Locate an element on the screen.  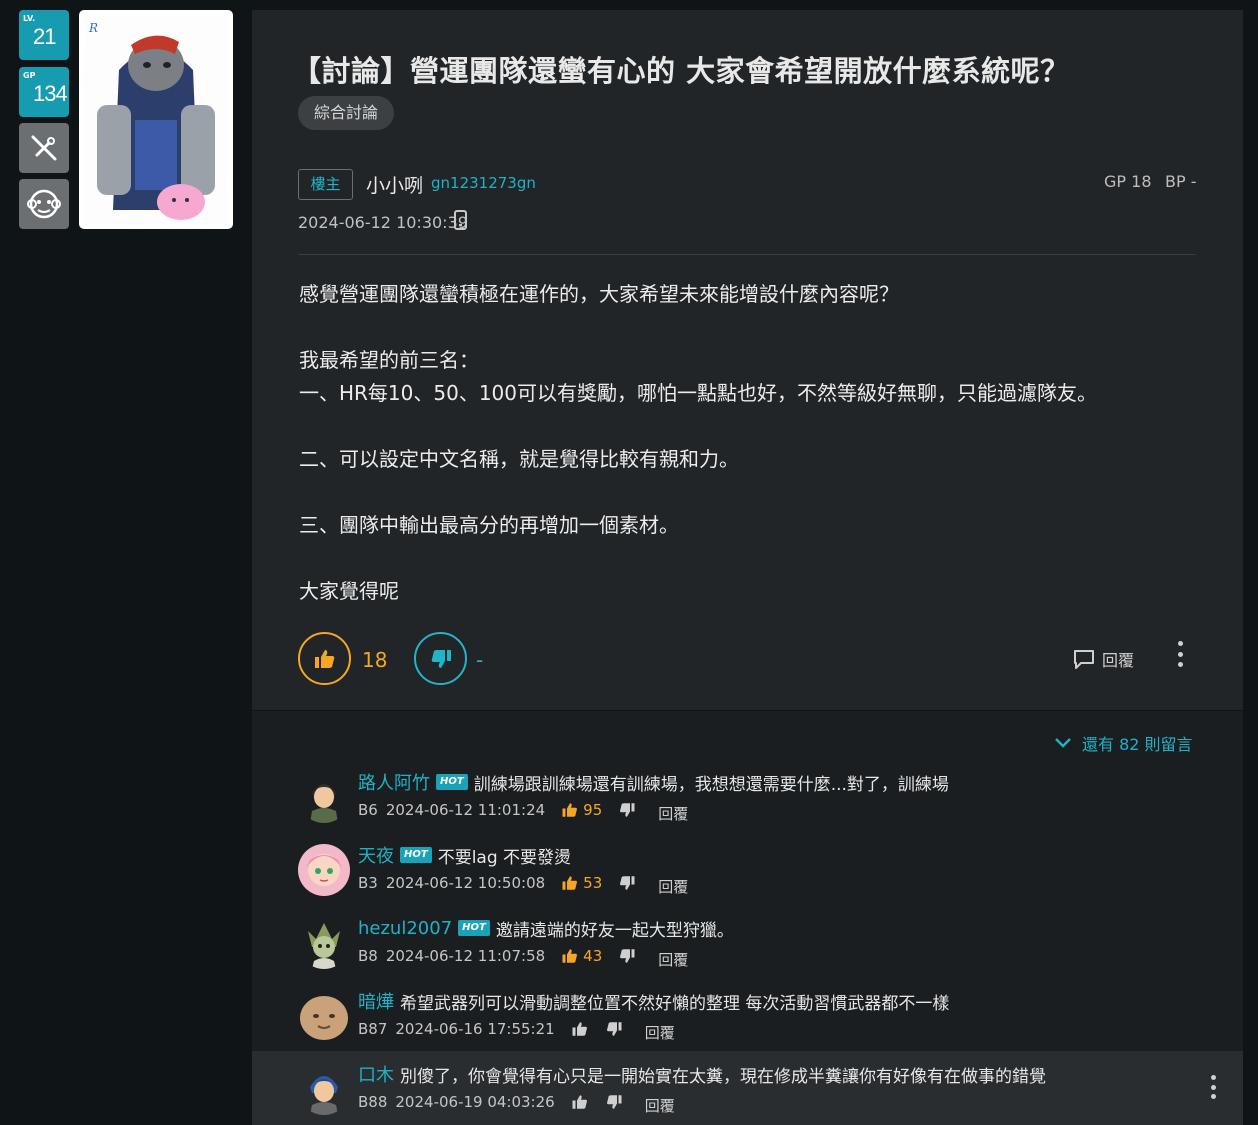
comment-time: 2024-06-19 04:03:26 is located at coordinates (475, 1102).